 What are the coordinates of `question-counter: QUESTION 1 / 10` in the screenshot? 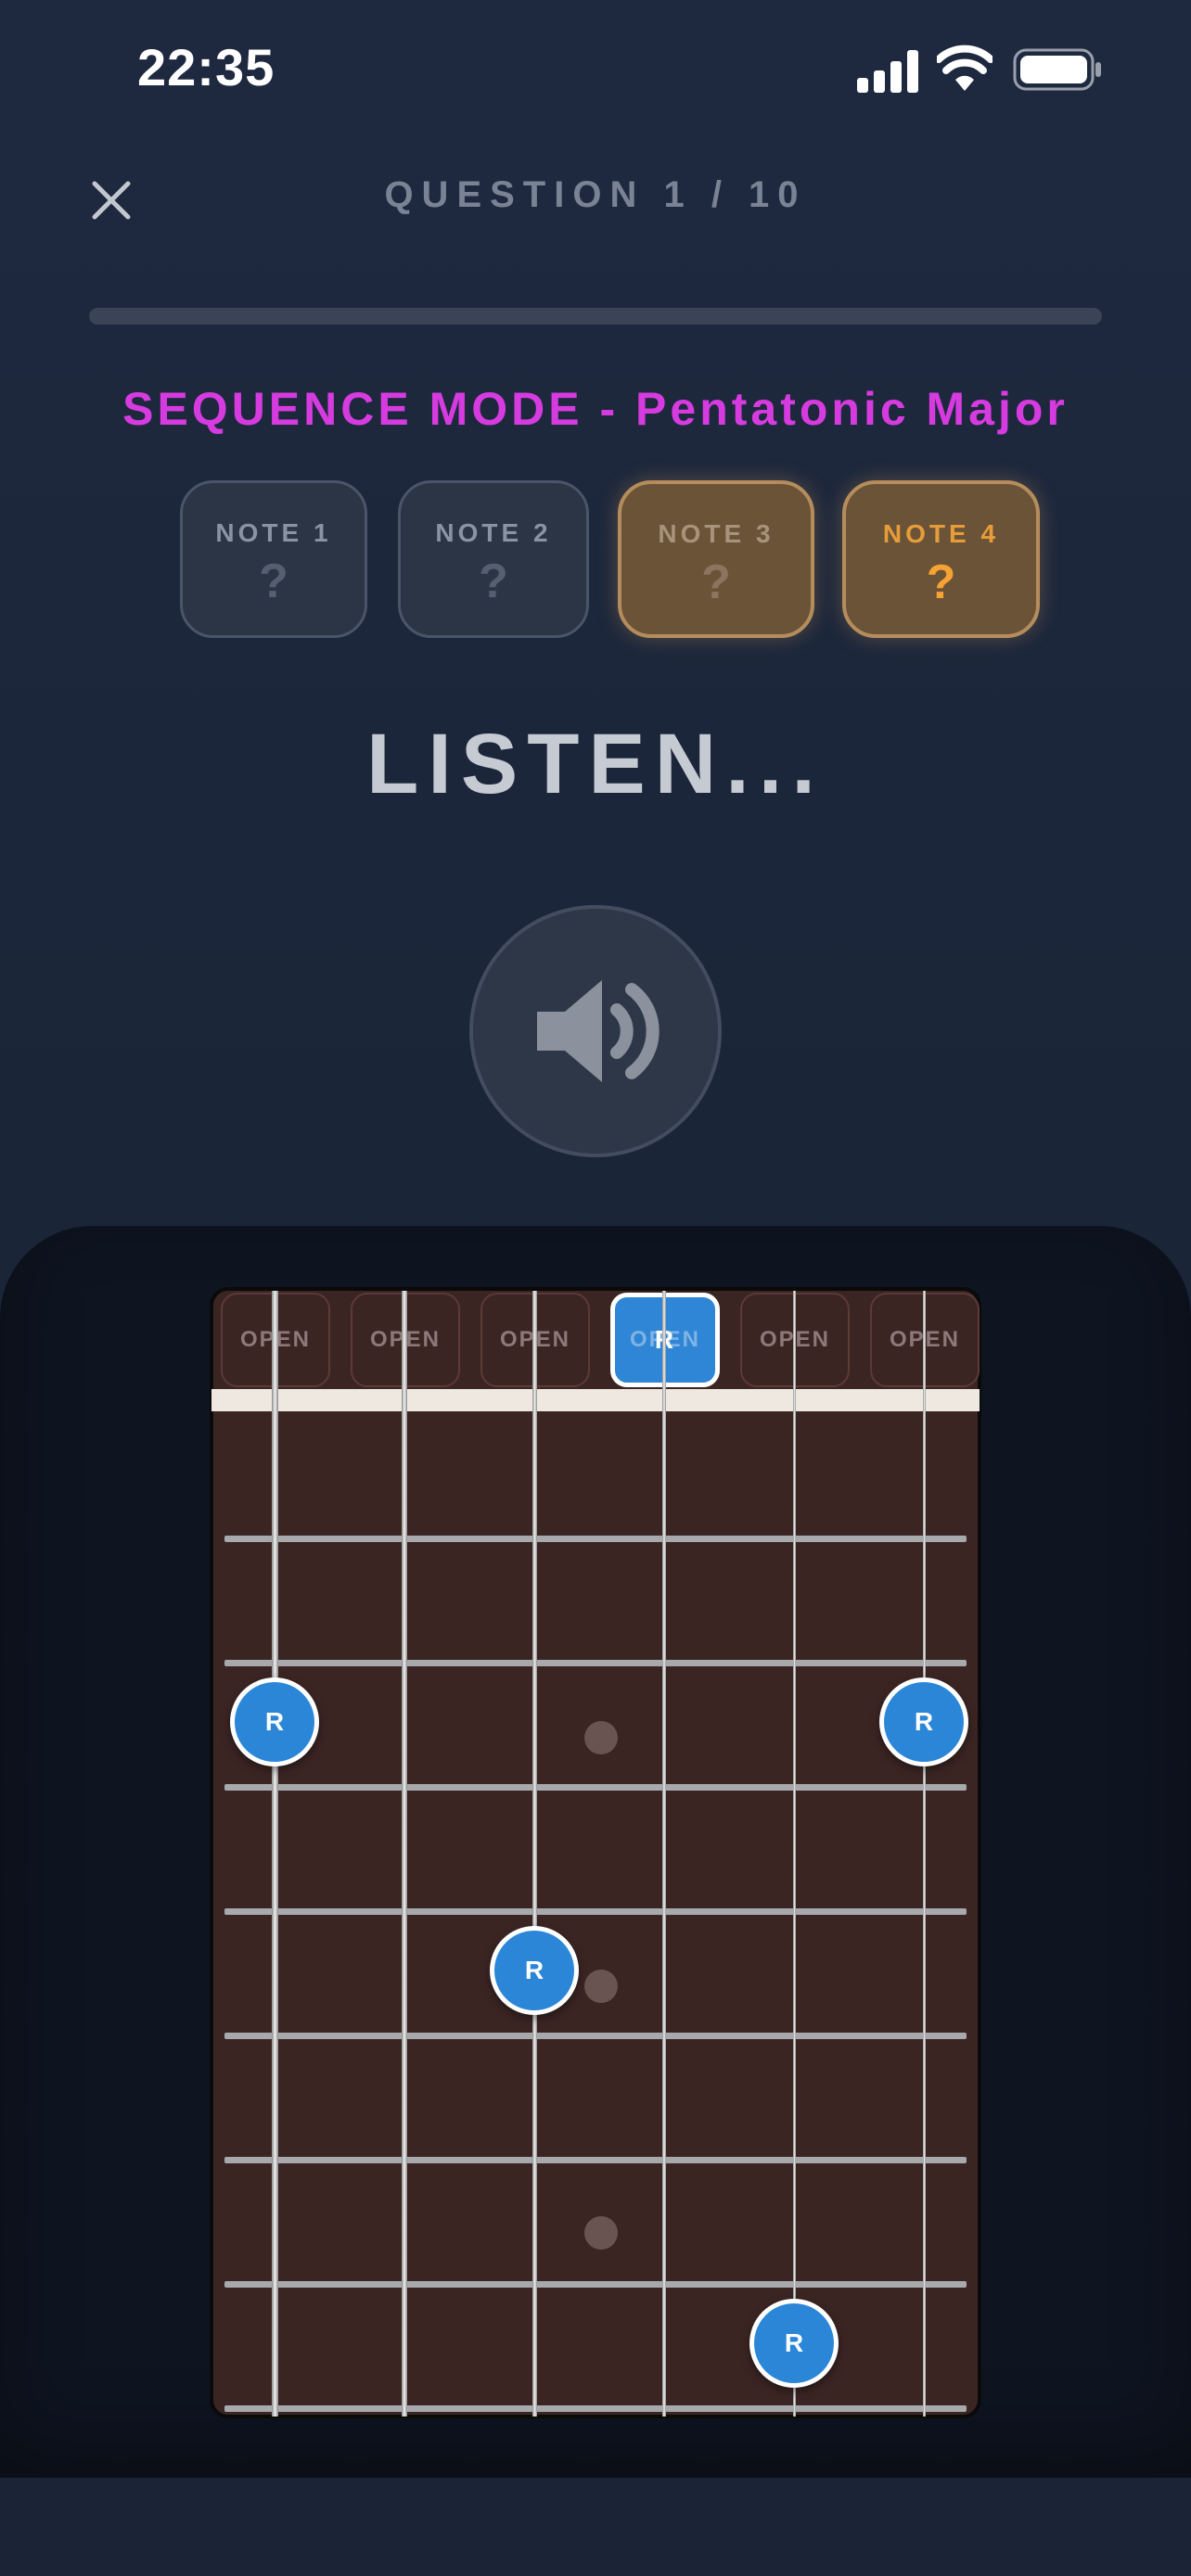 It's located at (595, 194).